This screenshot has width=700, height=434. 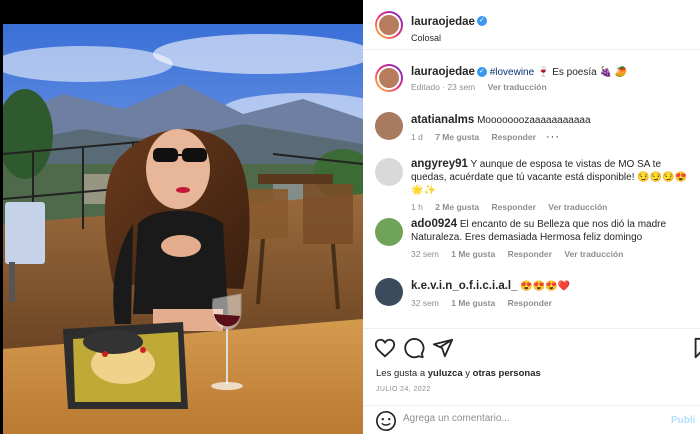 What do you see at coordinates (464, 286) in the screenshot?
I see `comment-username: k.e.v.i.n_o.f.i.c.i.a.l_` at bounding box center [464, 286].